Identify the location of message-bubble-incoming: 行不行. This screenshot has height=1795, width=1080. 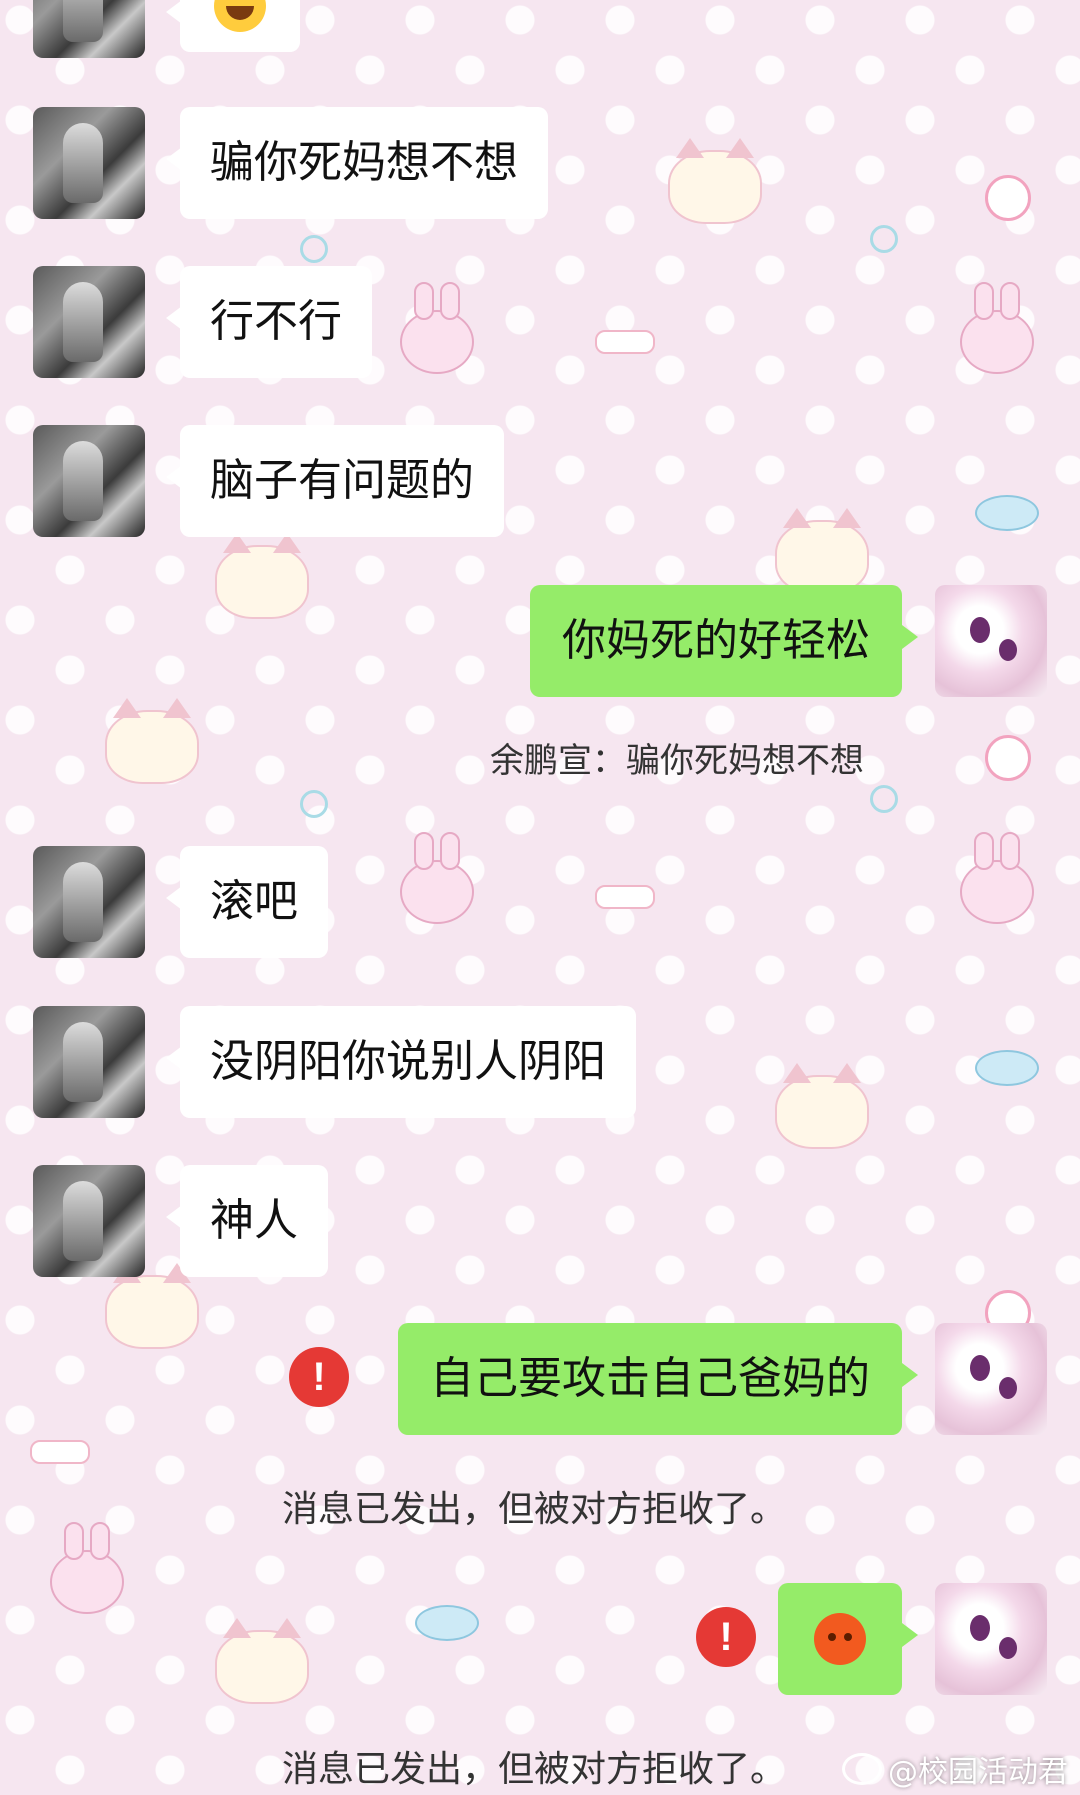
(269, 322).